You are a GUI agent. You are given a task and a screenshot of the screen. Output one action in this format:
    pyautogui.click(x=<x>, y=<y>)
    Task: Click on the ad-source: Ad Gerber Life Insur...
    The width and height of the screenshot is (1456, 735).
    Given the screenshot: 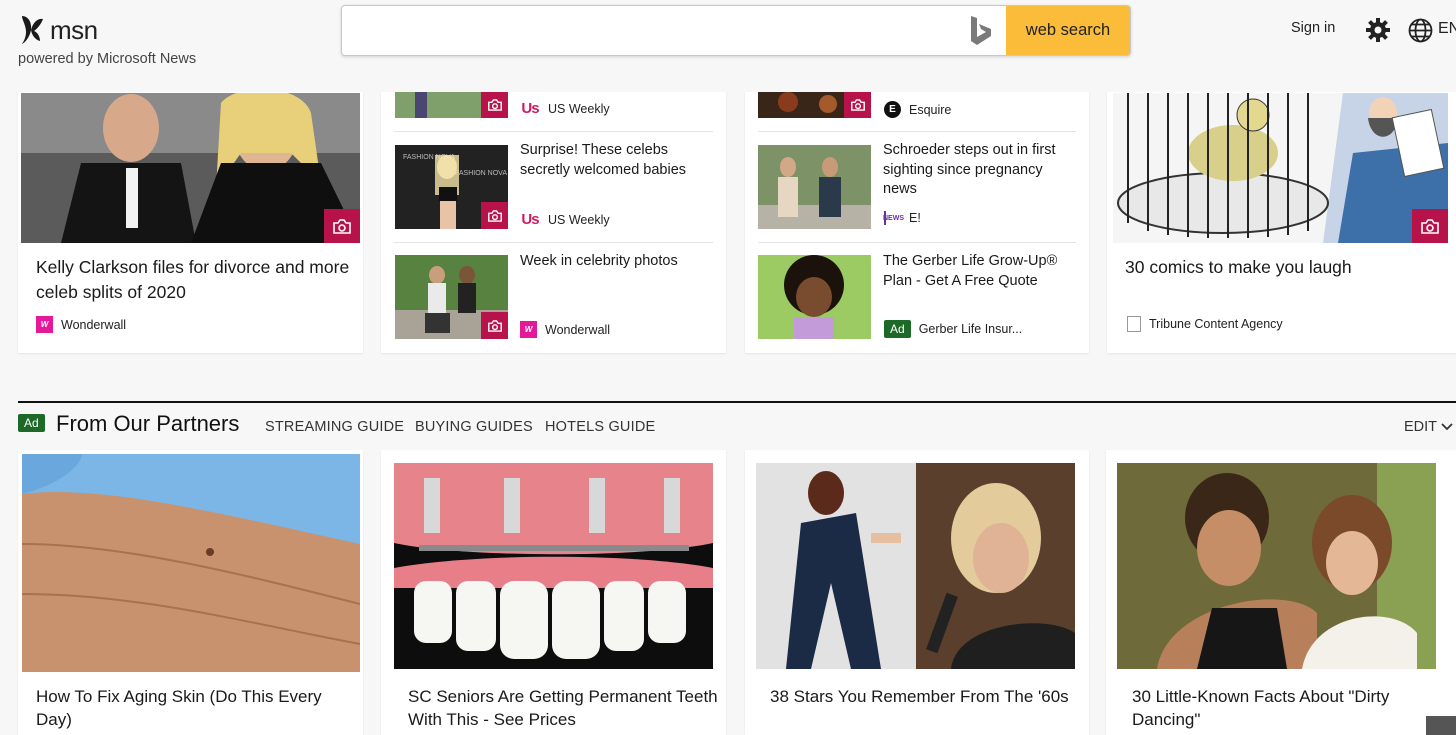 What is the action you would take?
    pyautogui.click(x=953, y=329)
    